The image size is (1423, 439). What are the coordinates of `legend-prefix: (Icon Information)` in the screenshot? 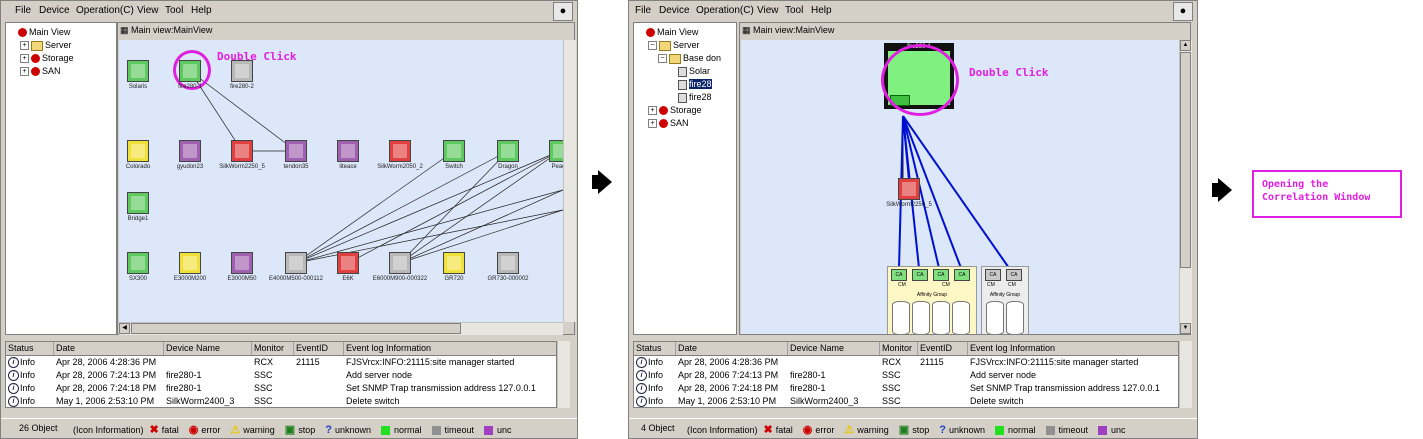 It's located at (722, 430).